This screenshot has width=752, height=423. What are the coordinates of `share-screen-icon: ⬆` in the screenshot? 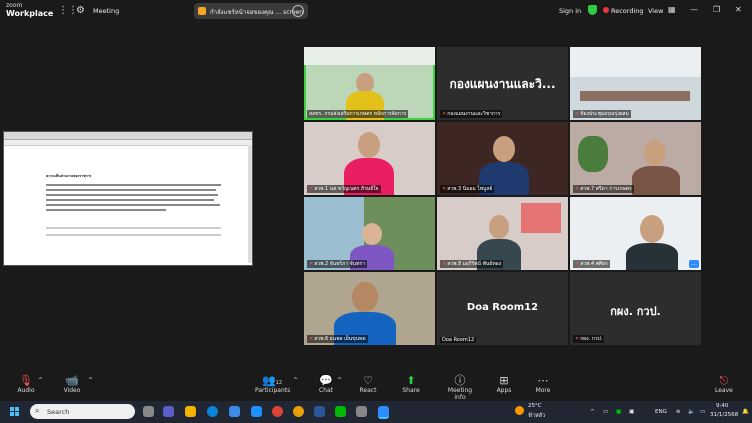 It's located at (411, 380).